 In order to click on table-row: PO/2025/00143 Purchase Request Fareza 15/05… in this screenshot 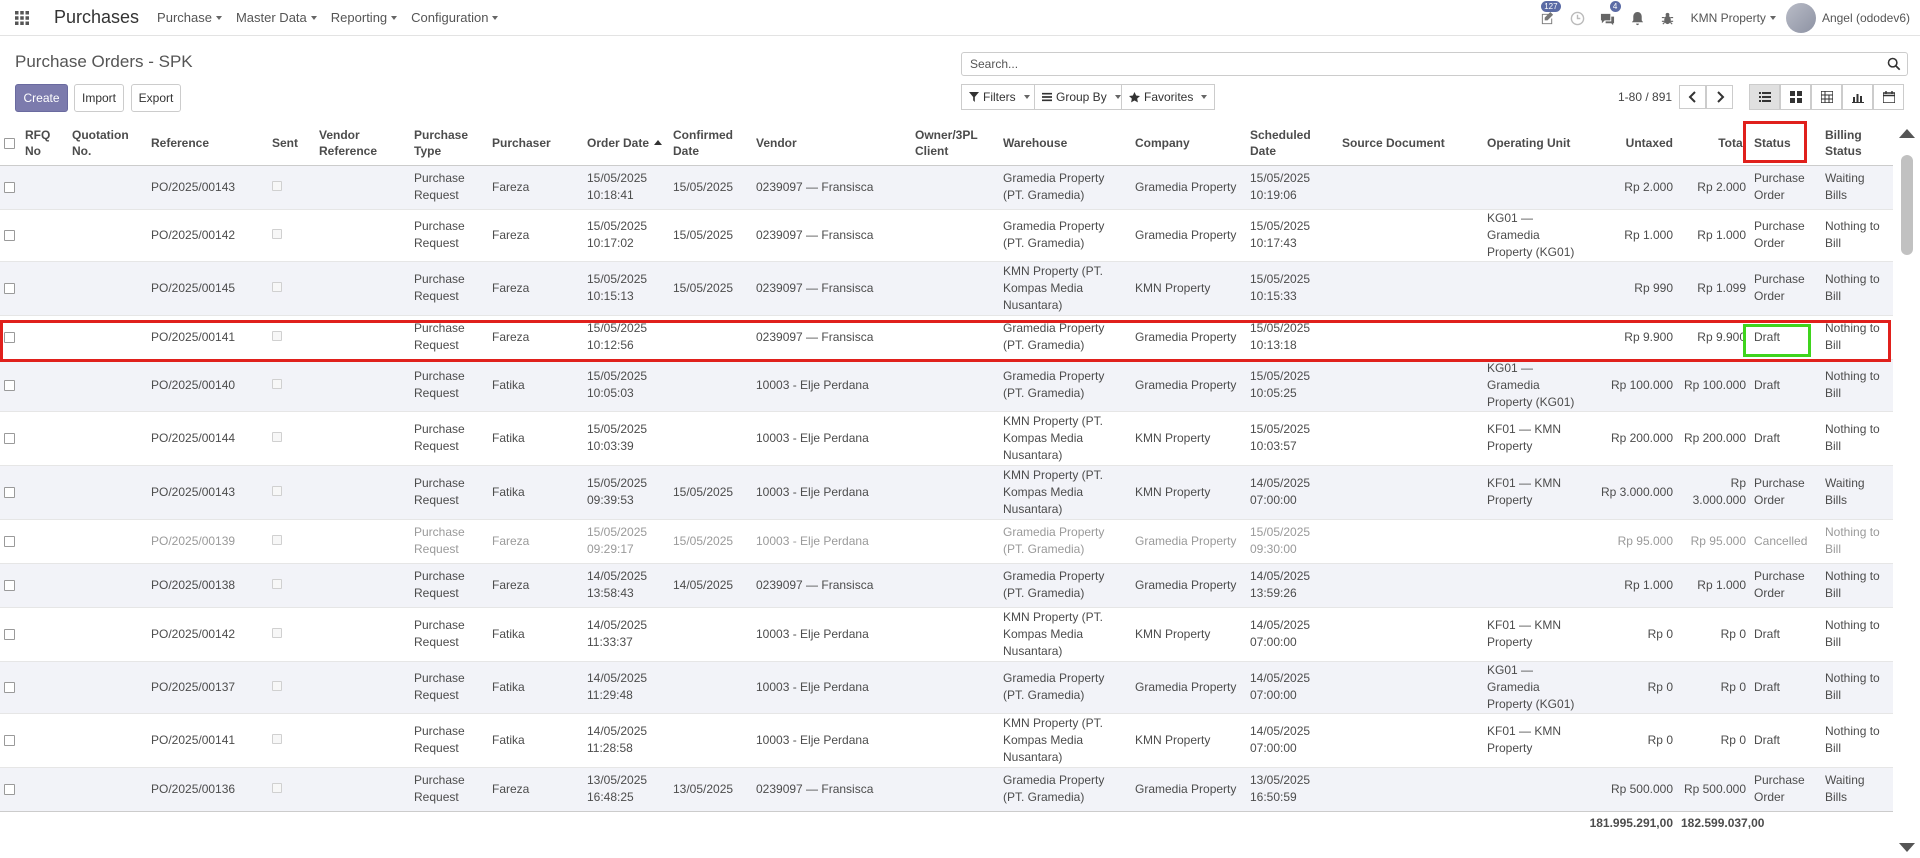, I will do `click(946, 186)`.